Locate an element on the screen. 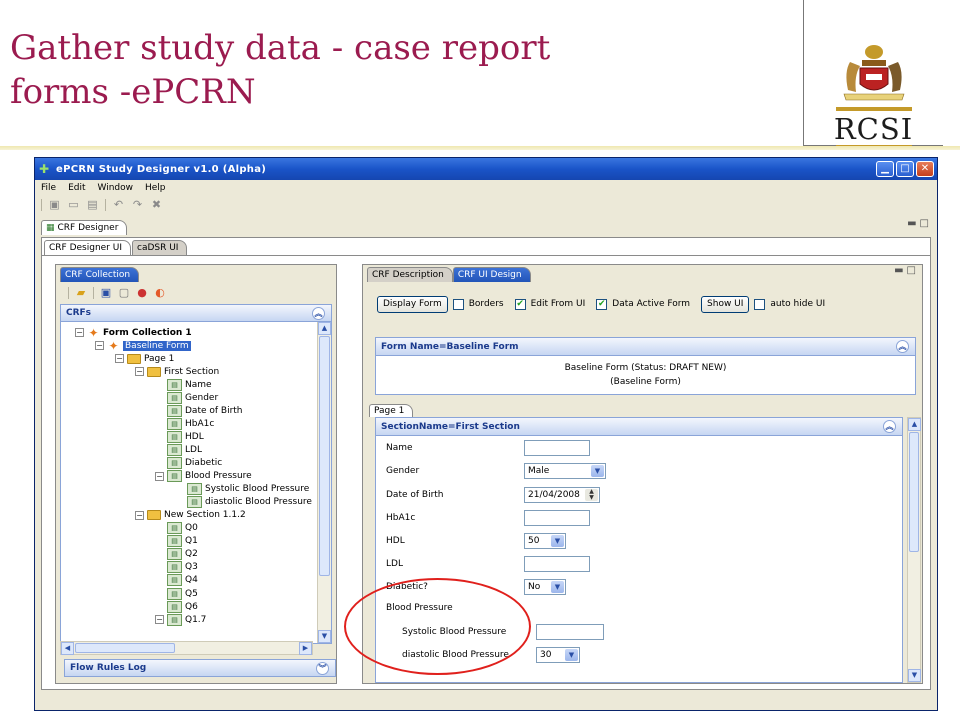 The image size is (960, 720). tab-page-1: Page 1 is located at coordinates (391, 410).